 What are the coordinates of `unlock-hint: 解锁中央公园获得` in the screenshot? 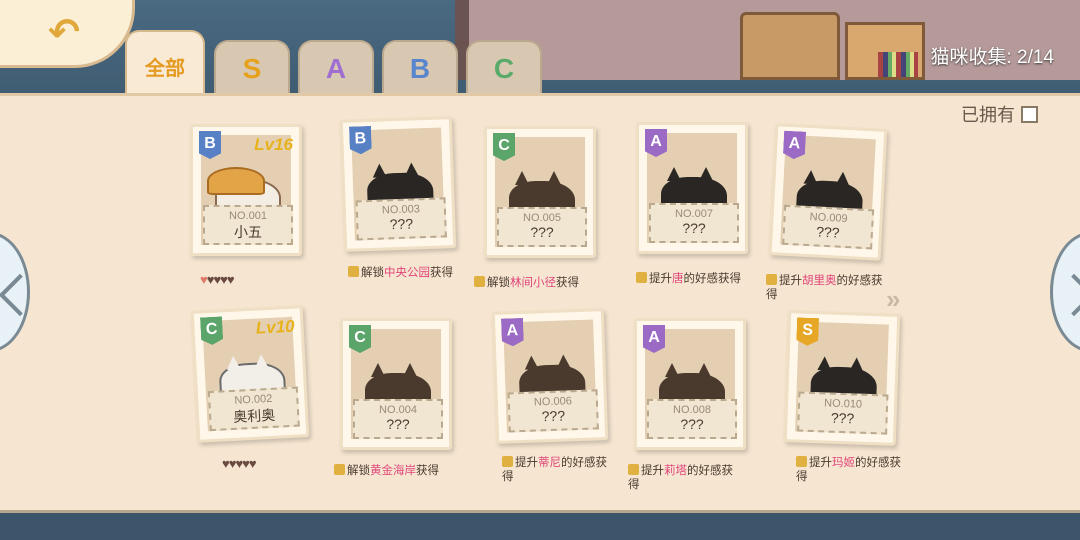 It's located at (413, 273).